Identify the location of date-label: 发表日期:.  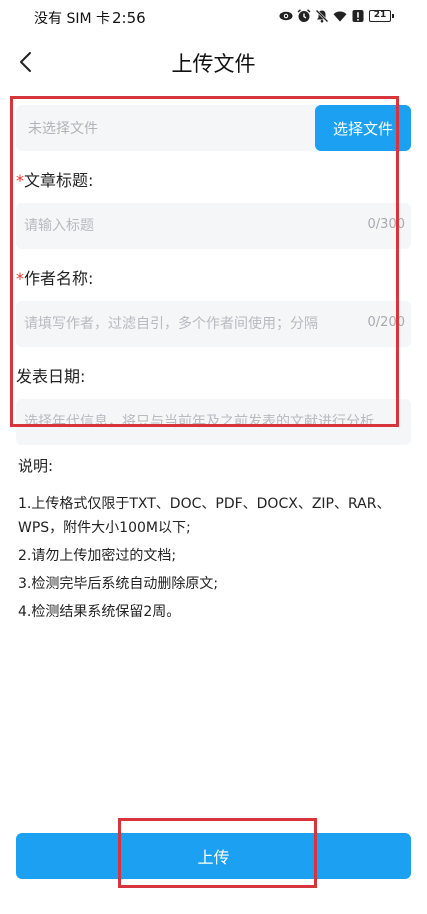
(213, 377).